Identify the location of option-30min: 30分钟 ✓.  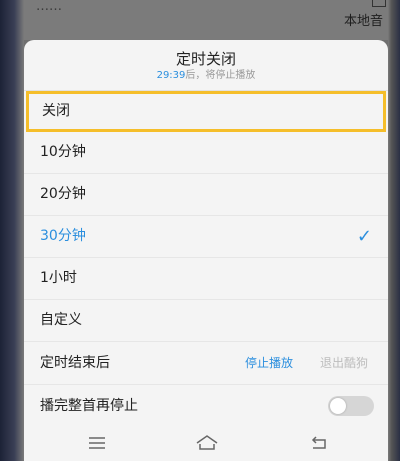
(206, 237).